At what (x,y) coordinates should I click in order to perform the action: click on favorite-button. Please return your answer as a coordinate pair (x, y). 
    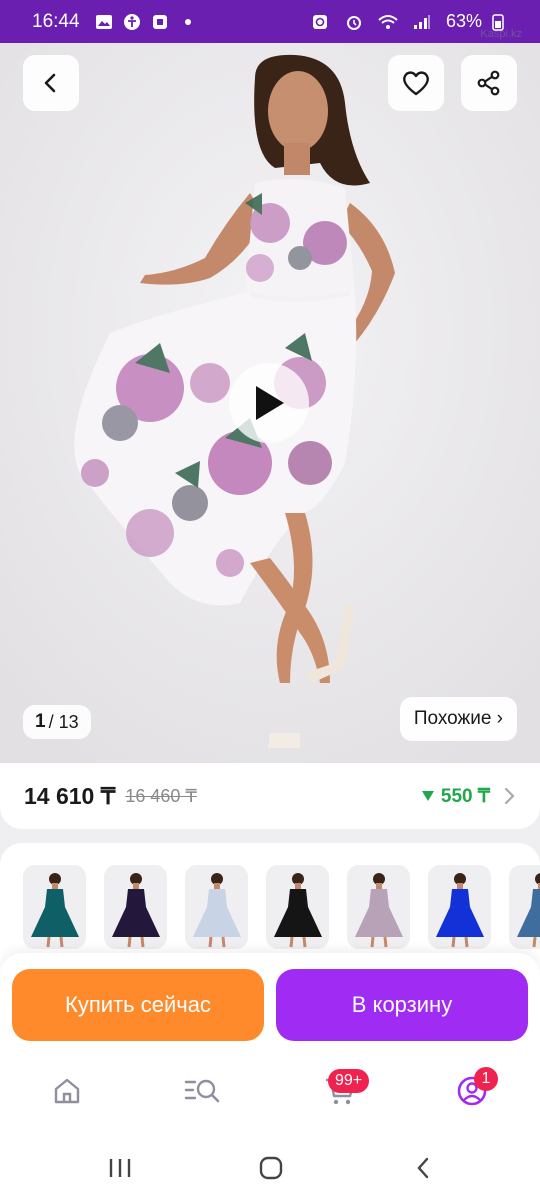
    Looking at the image, I should click on (416, 83).